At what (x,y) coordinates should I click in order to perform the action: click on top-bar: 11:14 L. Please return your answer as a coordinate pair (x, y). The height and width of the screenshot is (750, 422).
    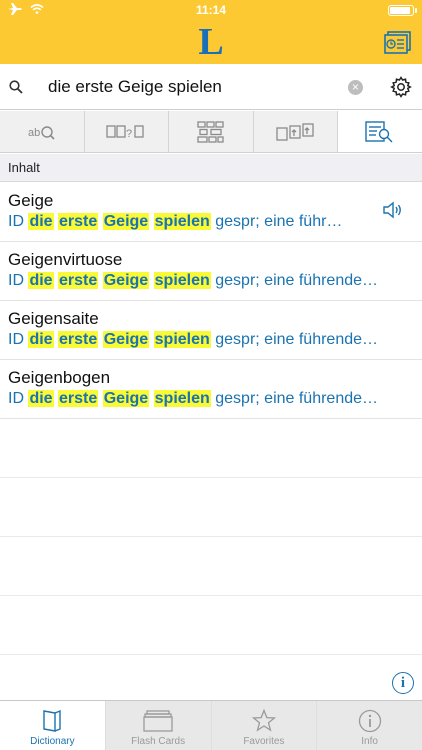
    Looking at the image, I should click on (211, 32).